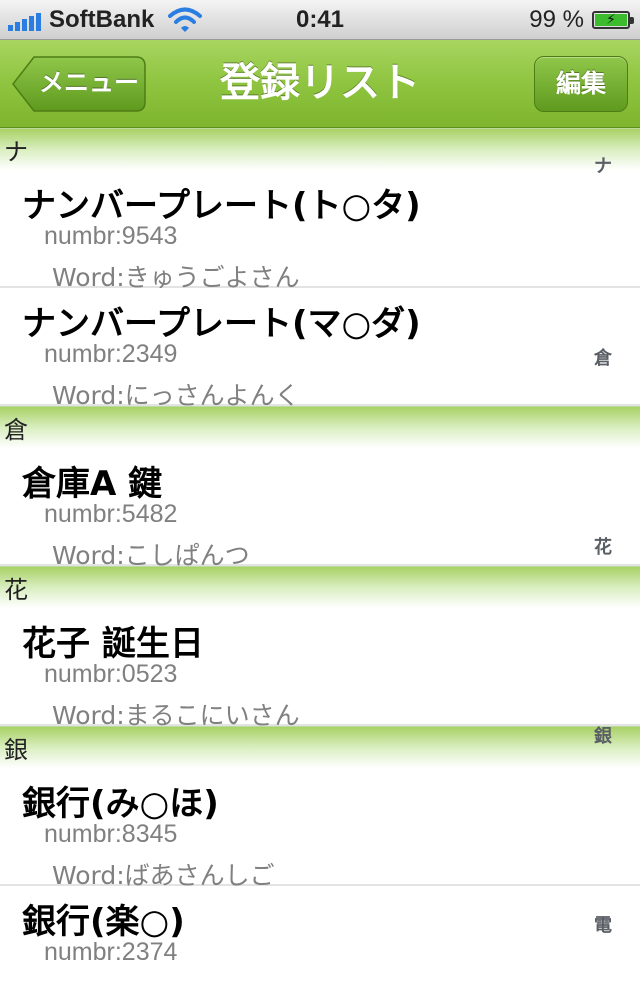  I want to click on list-item: 銀行(み○ほ) numbr:8345 Word:ばあさんしご, so click(320, 829).